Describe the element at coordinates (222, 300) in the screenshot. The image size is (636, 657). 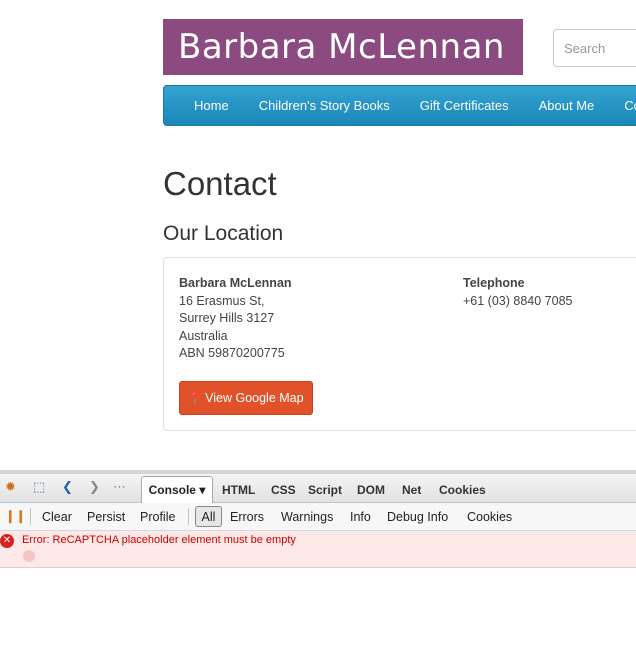
I see `address-street: 16 Erasmus St,` at that location.